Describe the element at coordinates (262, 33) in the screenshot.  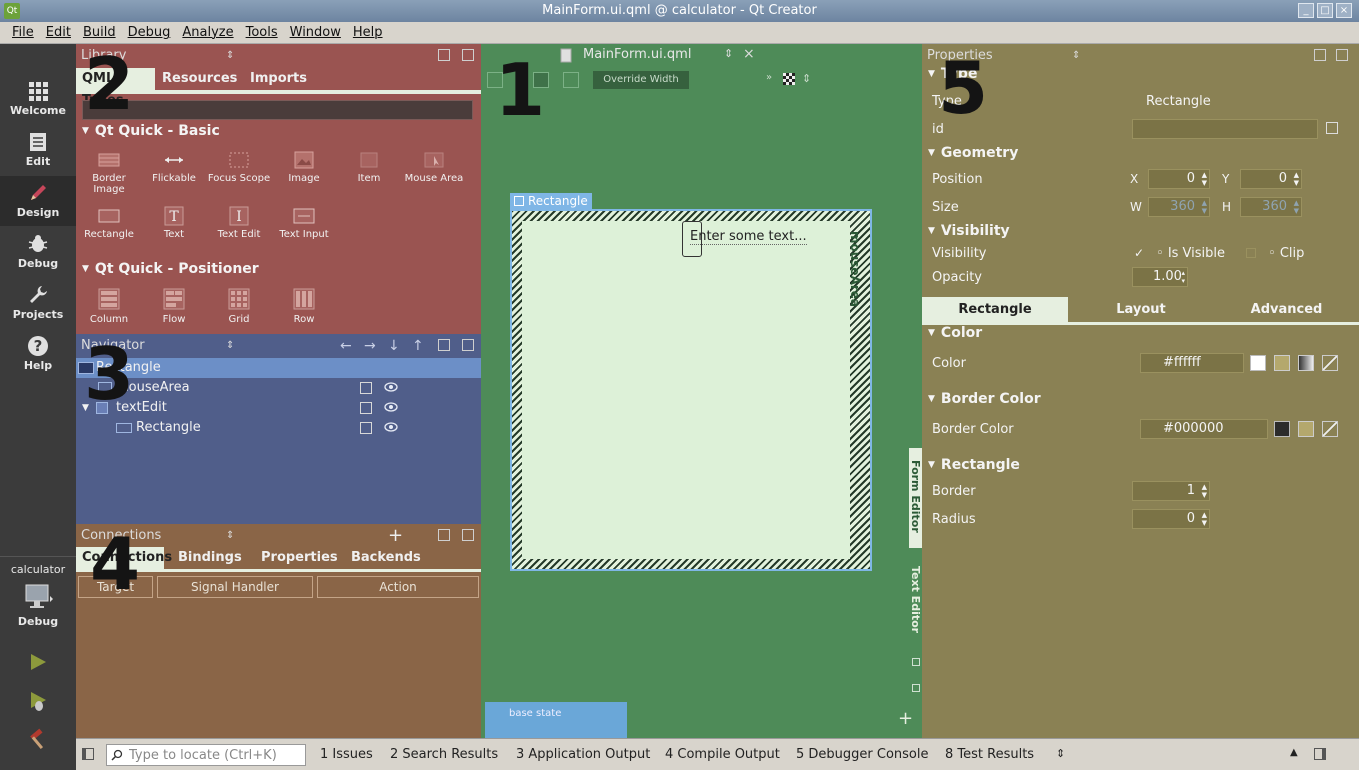
I see `menu-tools: Tools` at that location.